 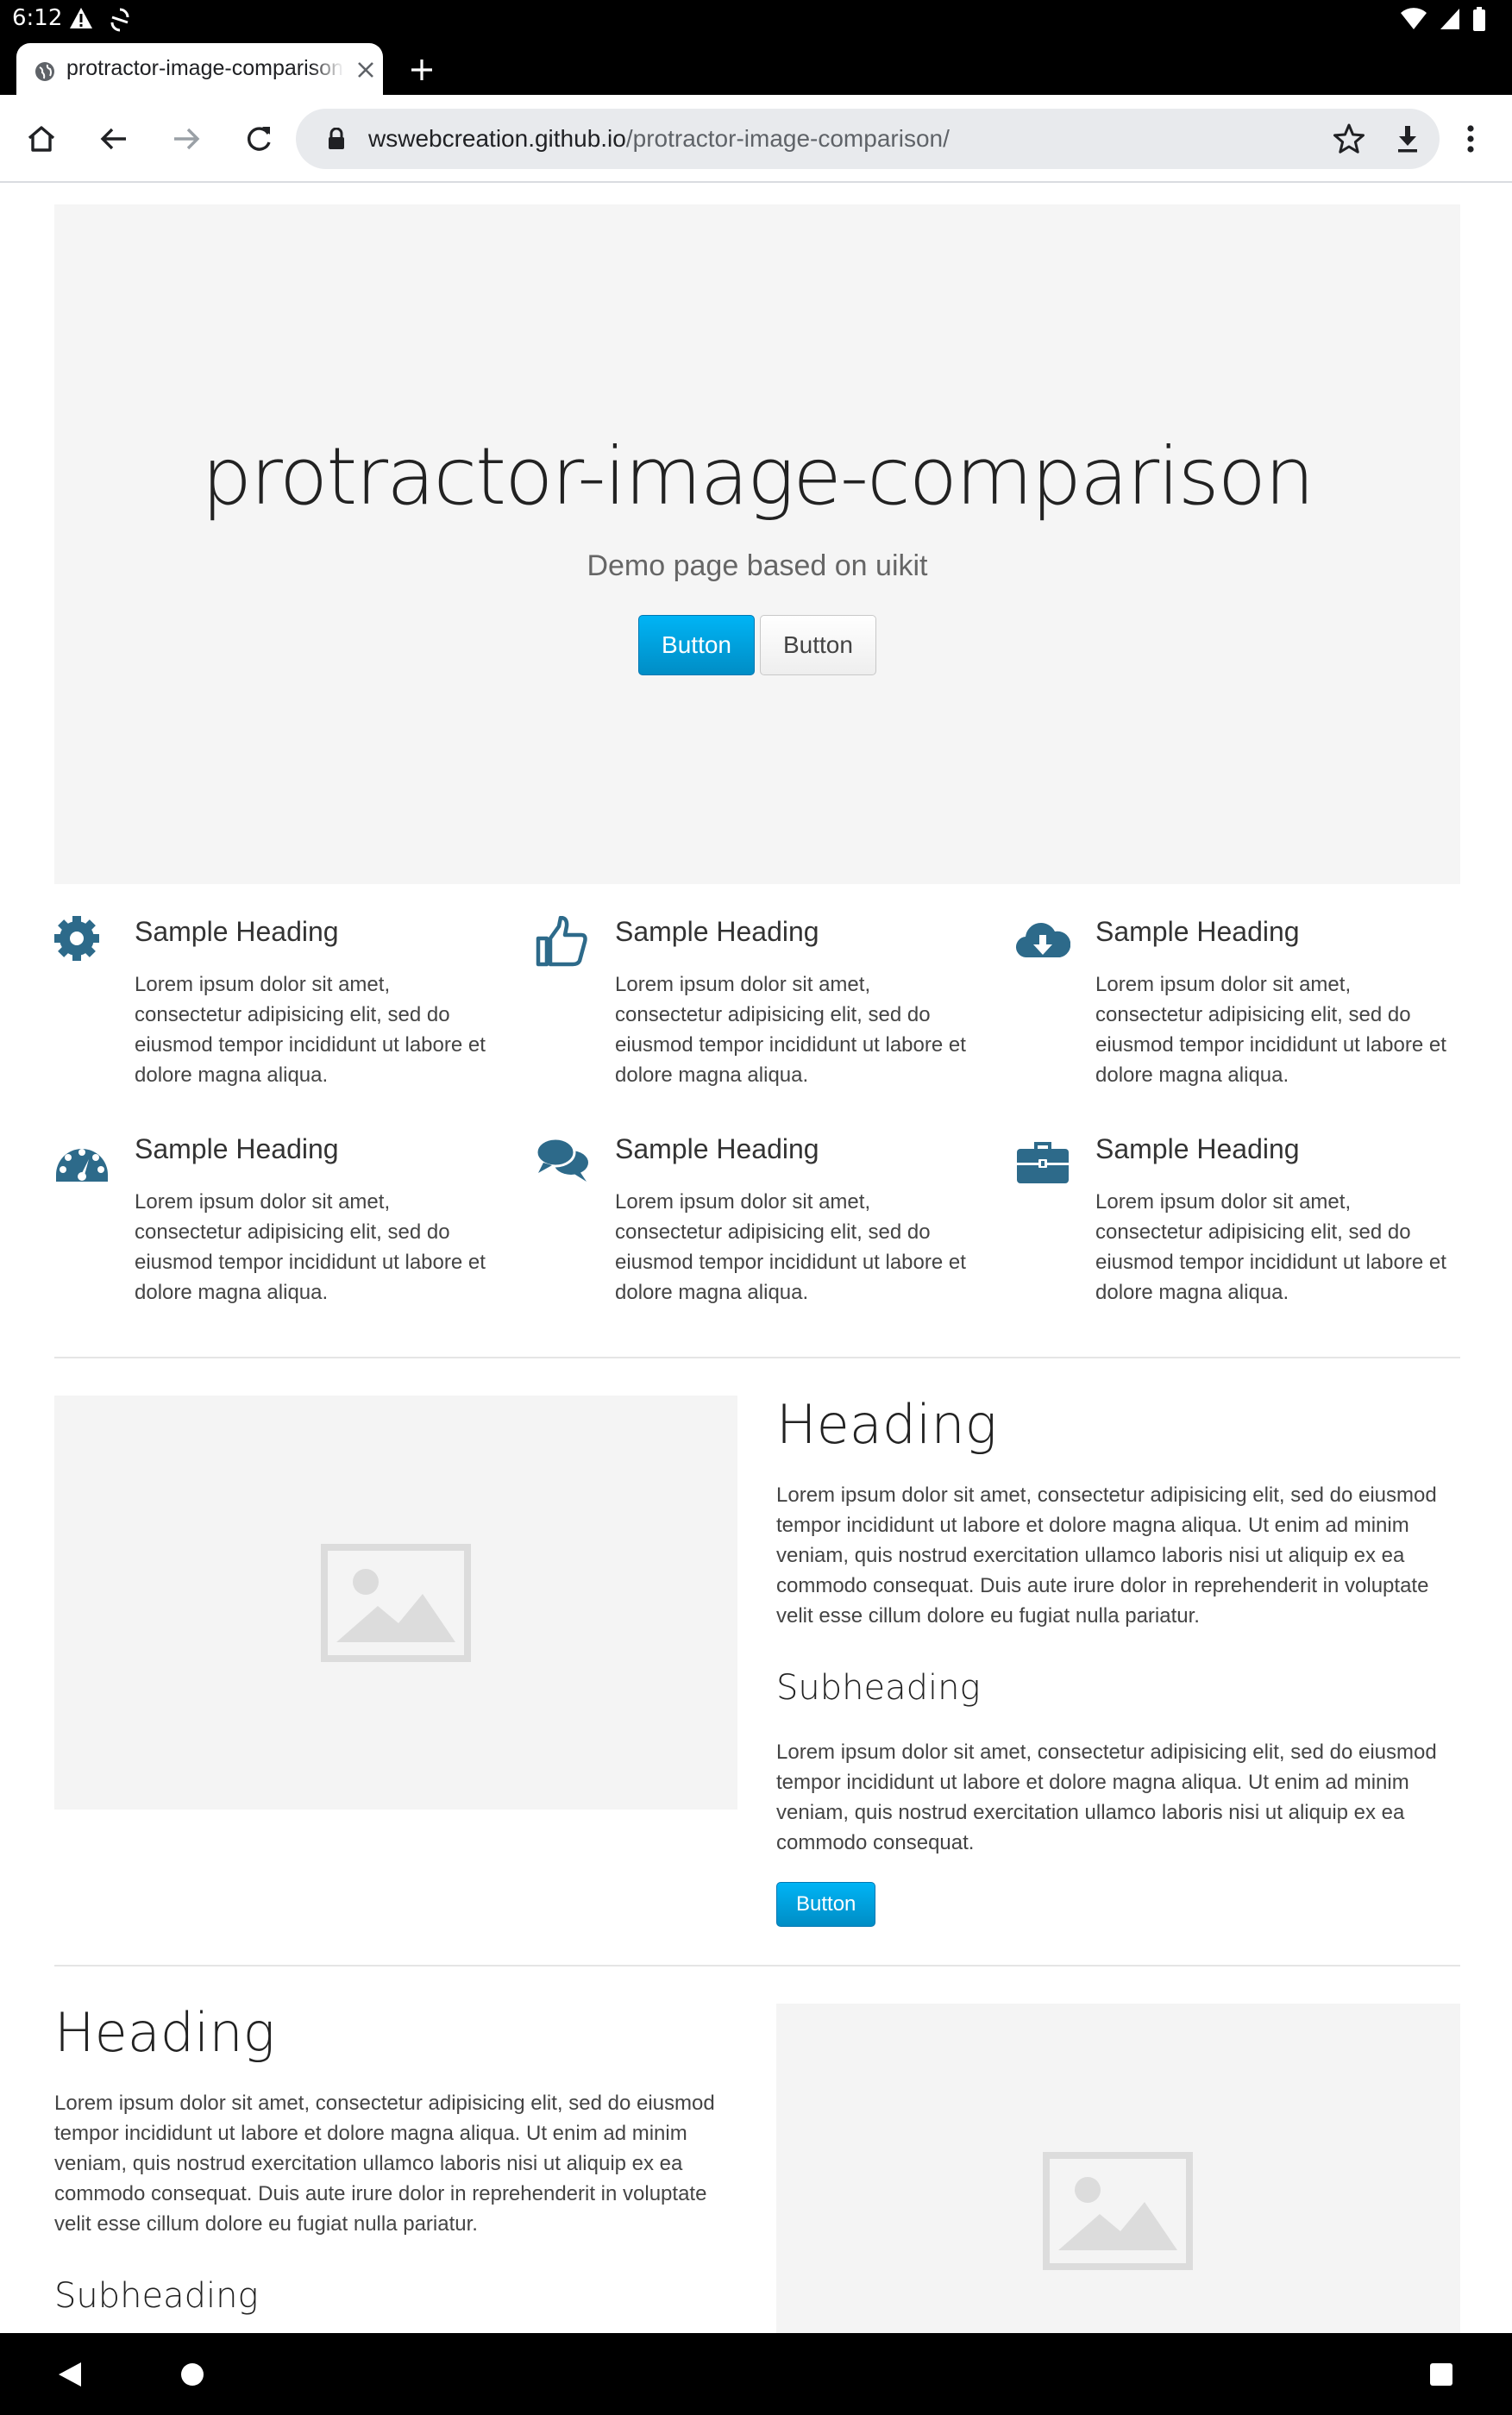 What do you see at coordinates (1407, 138) in the screenshot?
I see `download-icon` at bounding box center [1407, 138].